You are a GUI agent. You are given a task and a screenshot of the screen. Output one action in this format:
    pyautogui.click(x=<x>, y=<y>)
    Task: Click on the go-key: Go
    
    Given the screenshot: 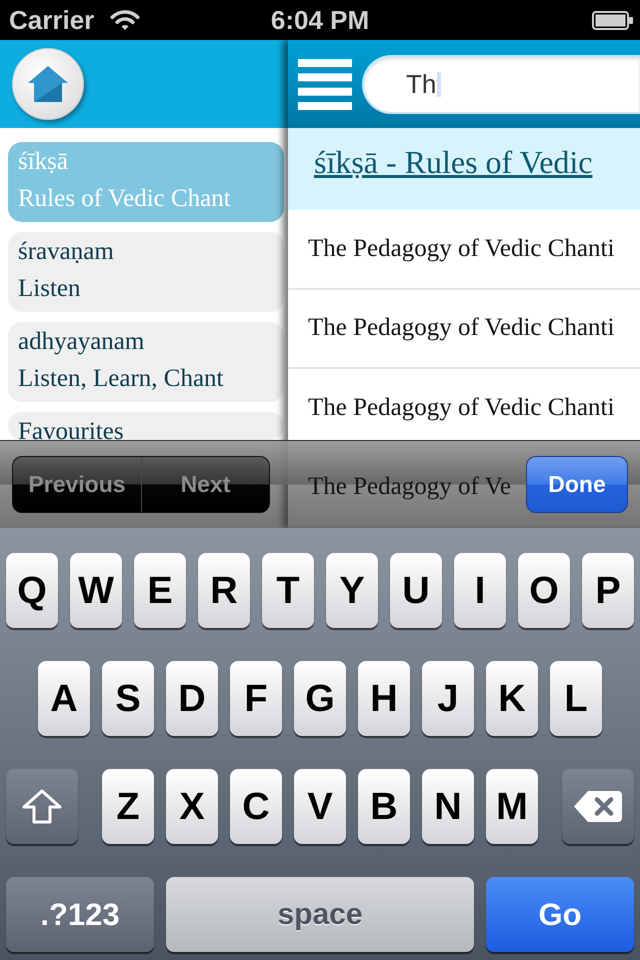 What is the action you would take?
    pyautogui.click(x=560, y=914)
    